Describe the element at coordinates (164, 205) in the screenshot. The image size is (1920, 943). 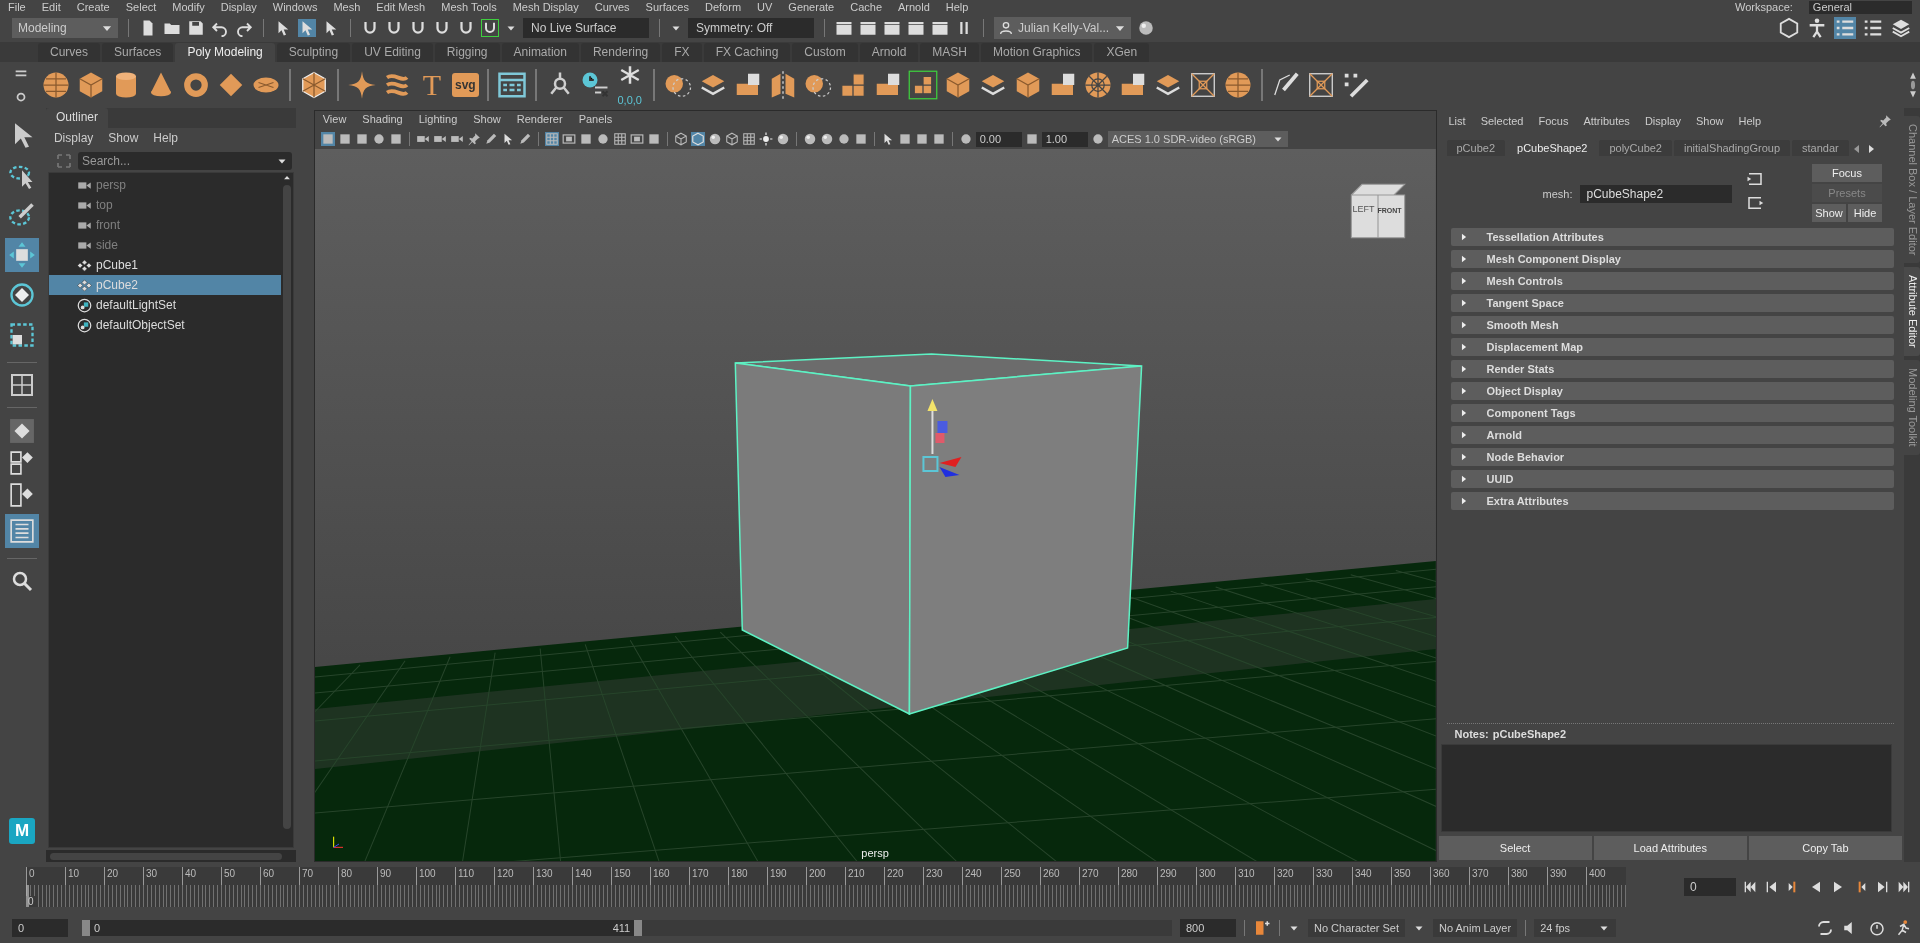
I see `outliner-item: top` at that location.